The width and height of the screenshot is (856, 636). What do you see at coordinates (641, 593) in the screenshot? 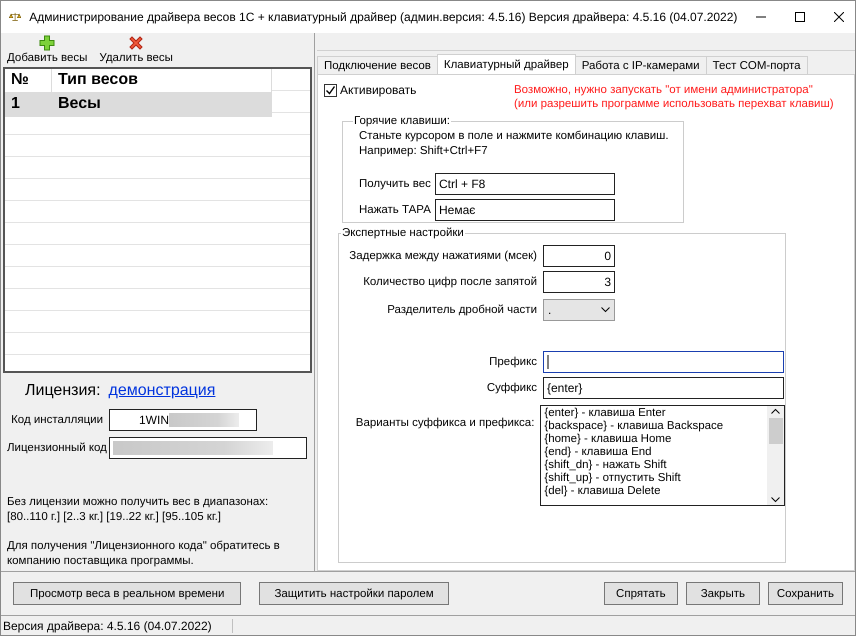
I see `action-button: Спрятать` at bounding box center [641, 593].